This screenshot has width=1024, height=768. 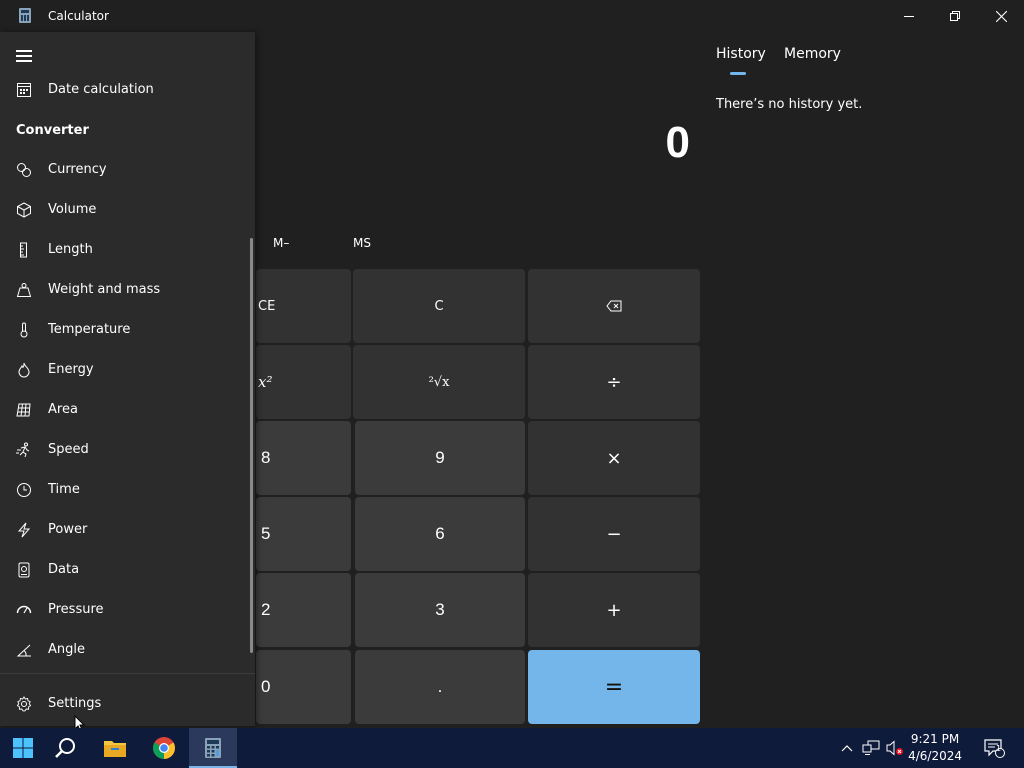 I want to click on nav-item-speed: Speed, so click(x=125, y=450).